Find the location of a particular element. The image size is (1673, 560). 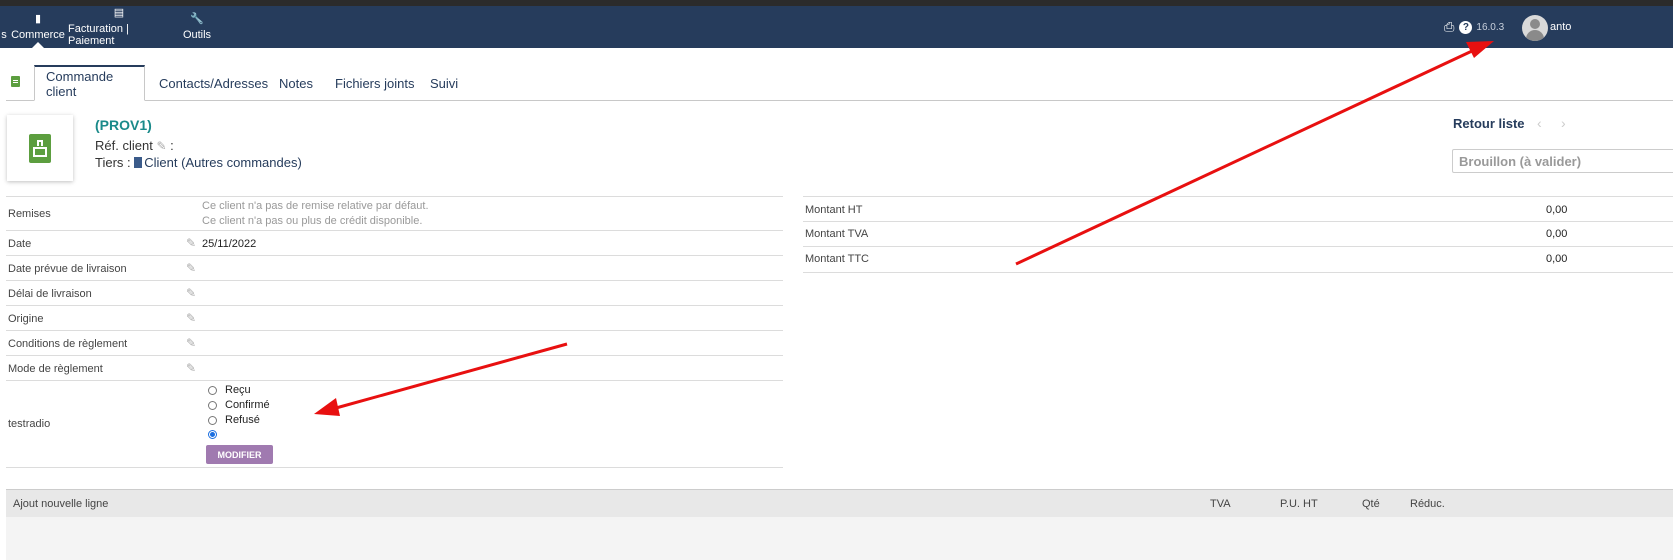

date-value: 25/11/2022 is located at coordinates (229, 244).